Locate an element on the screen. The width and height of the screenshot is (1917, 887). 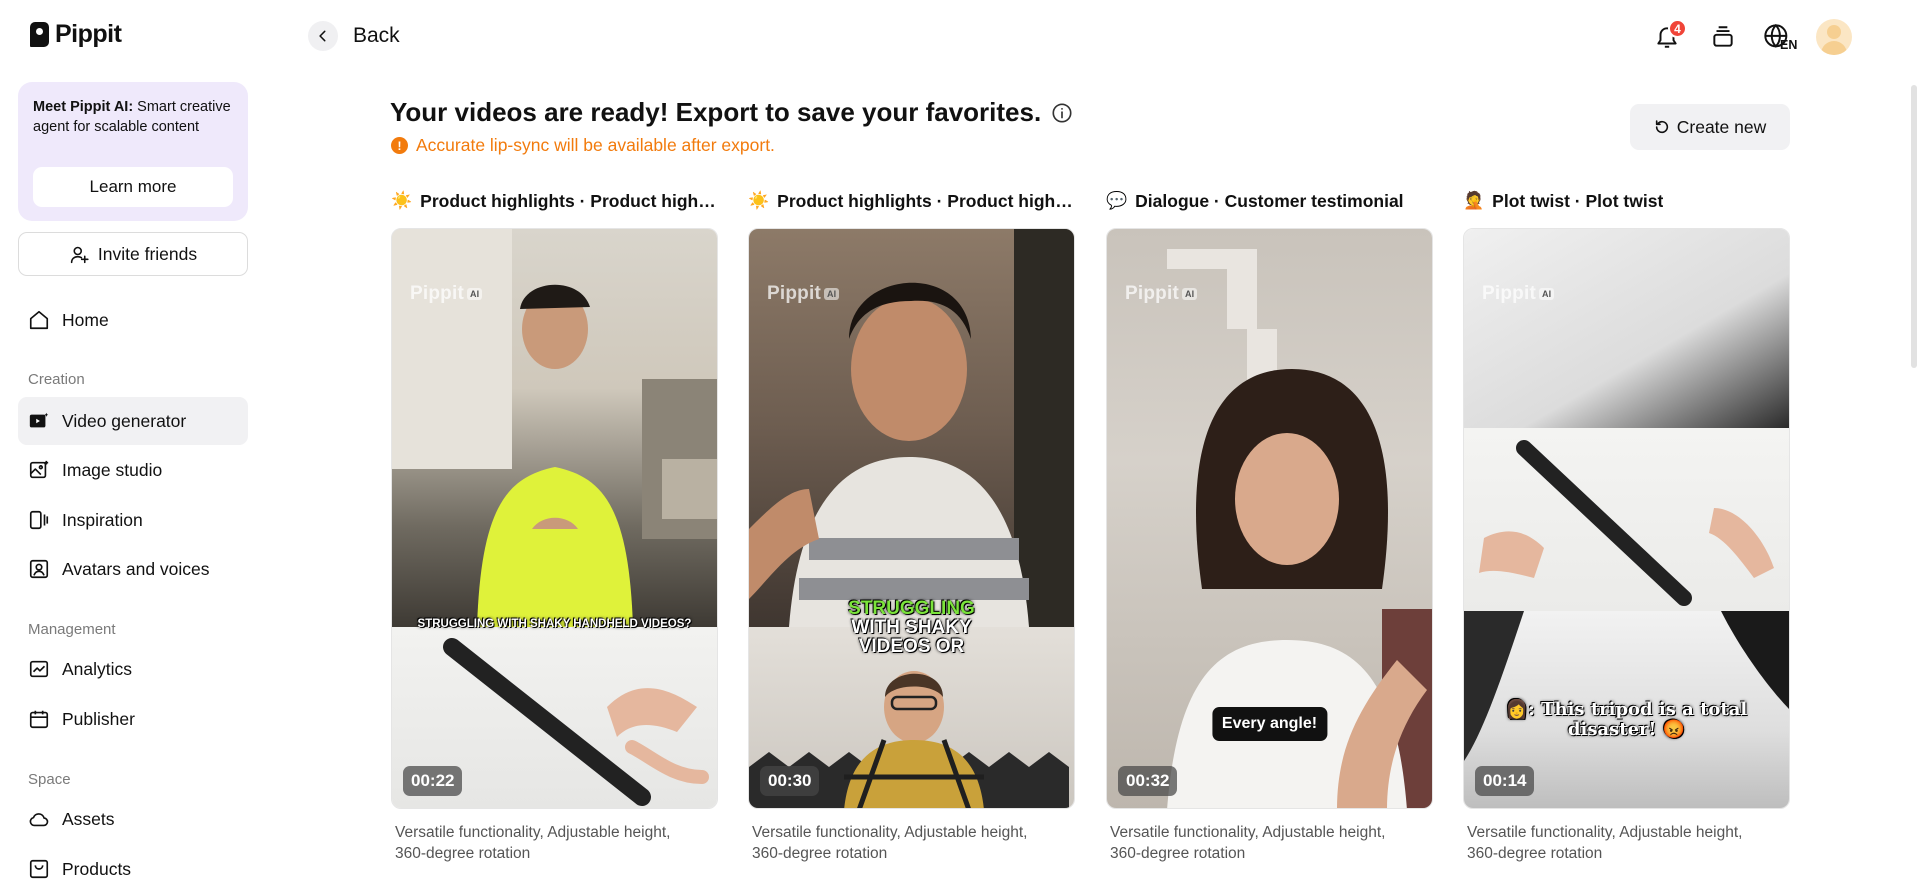
video-duration: 00:32 is located at coordinates (1148, 781).